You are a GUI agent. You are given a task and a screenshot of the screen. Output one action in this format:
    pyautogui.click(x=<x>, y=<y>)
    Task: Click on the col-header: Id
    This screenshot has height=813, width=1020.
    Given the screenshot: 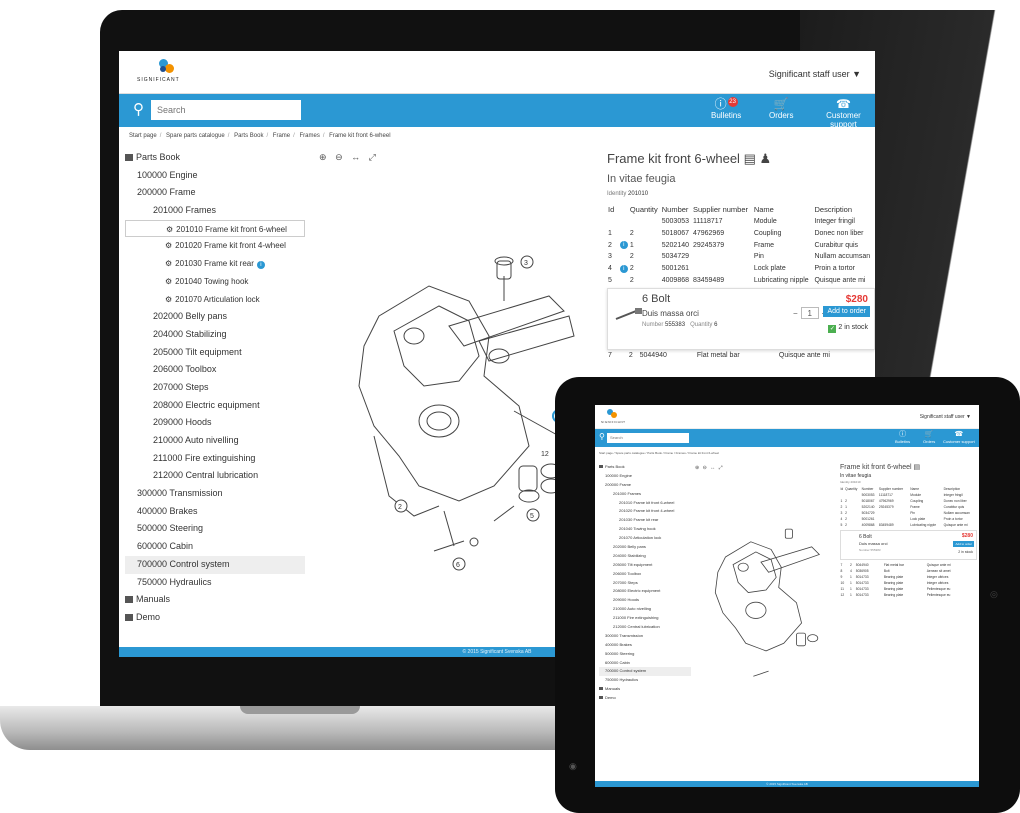 What is the action you would take?
    pyautogui.click(x=611, y=209)
    